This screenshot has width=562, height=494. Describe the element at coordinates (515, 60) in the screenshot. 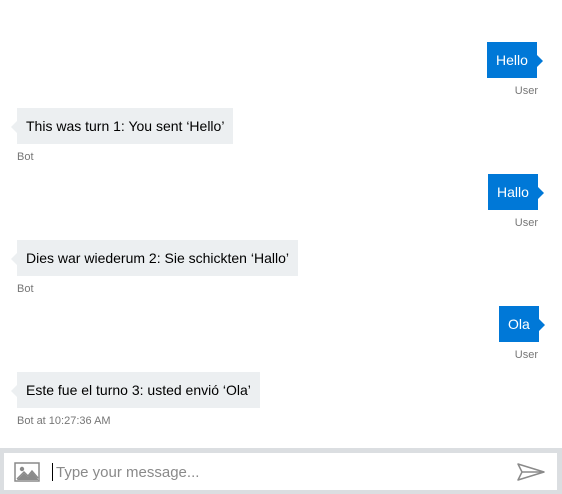

I see `user-message-bubble: Hello` at that location.